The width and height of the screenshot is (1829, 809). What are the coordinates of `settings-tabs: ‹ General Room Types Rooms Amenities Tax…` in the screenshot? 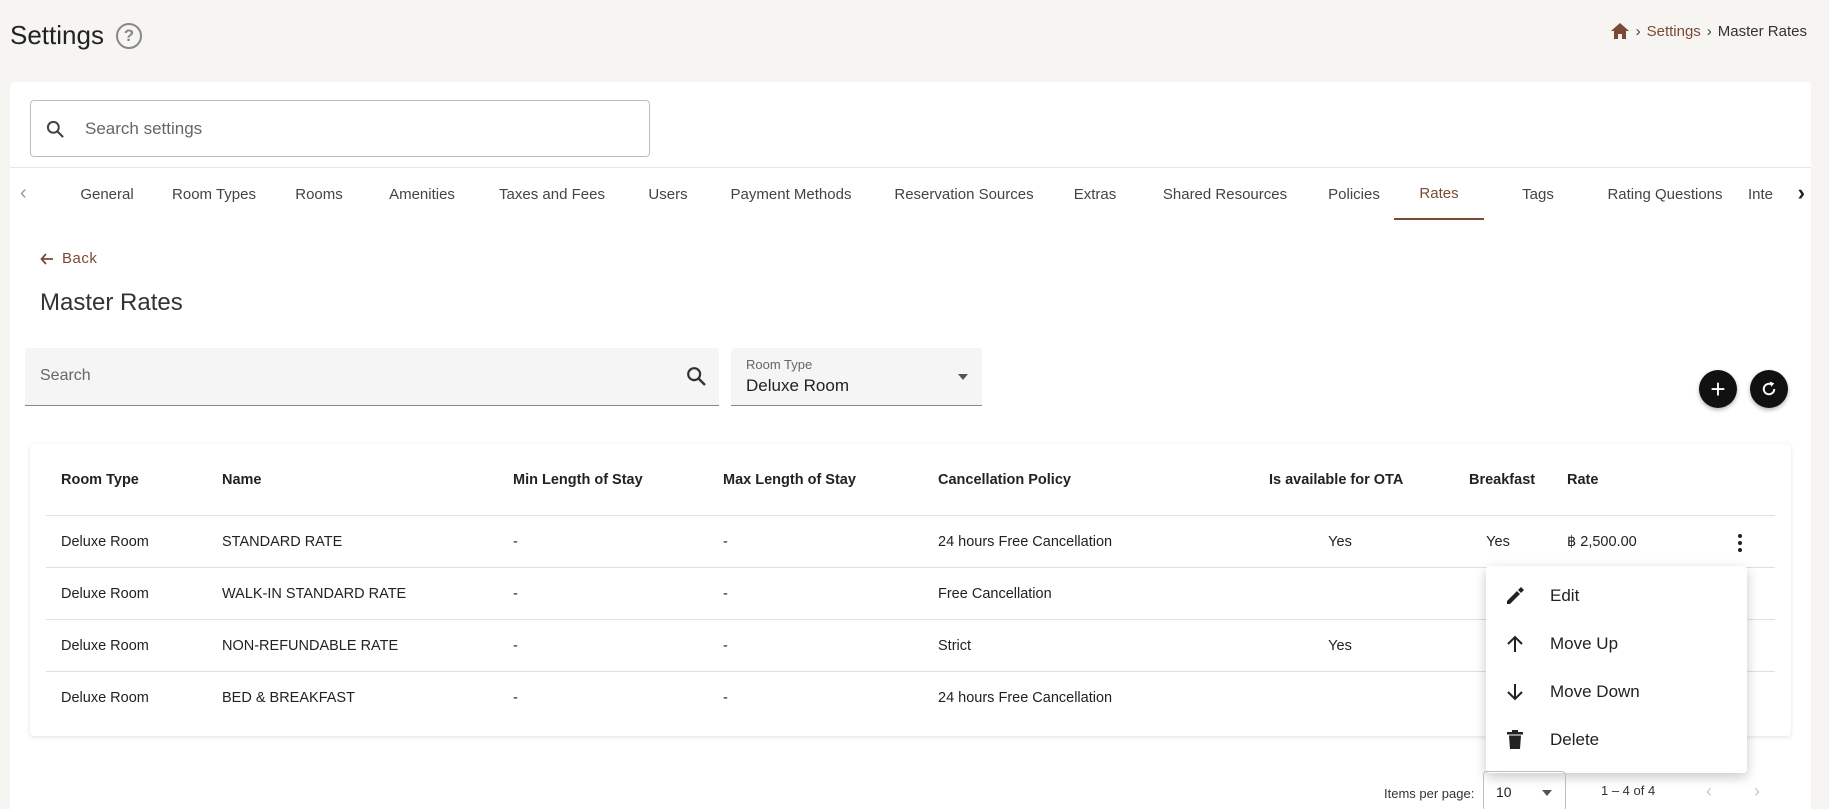 It's located at (910, 193).